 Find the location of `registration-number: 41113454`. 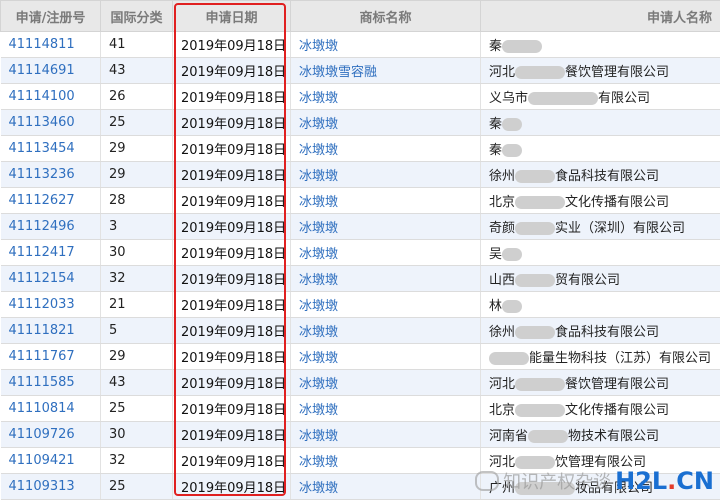

registration-number: 41113454 is located at coordinates (51, 149).